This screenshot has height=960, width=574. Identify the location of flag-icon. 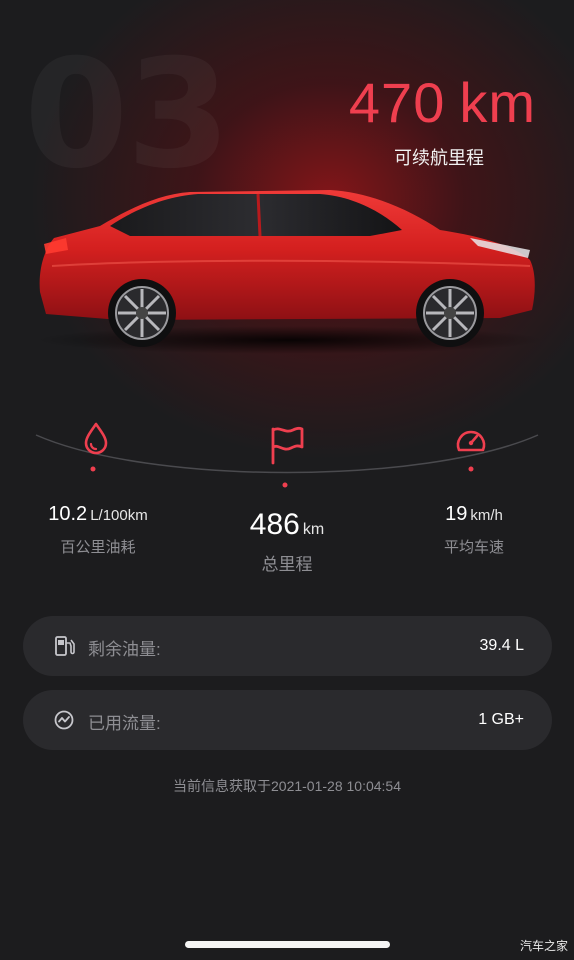
(287, 445).